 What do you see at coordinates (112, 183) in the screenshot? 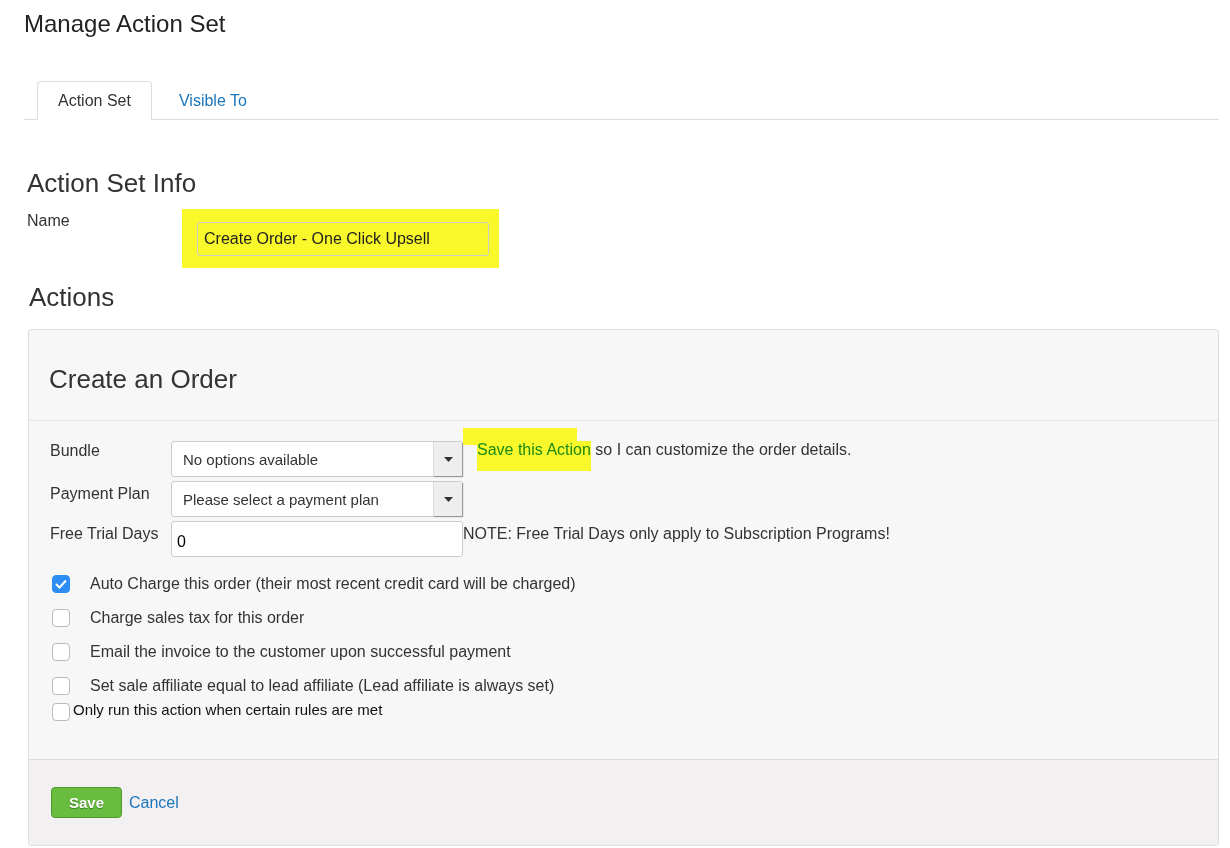
I see `section-heading: Action Set Info` at bounding box center [112, 183].